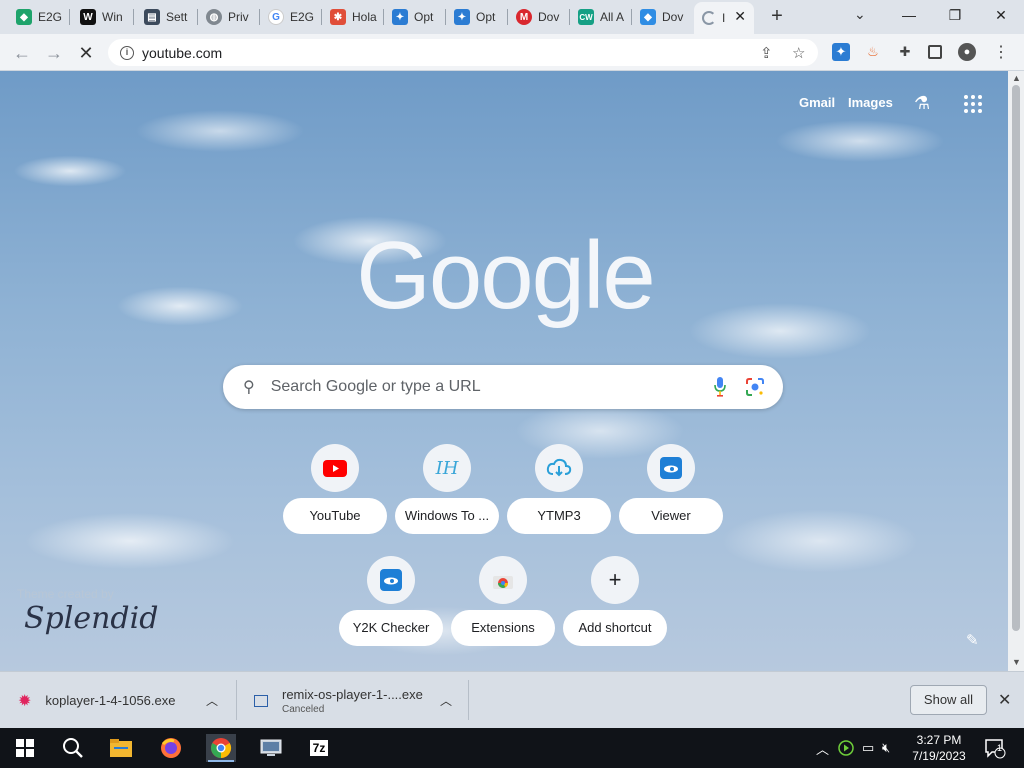  I want to click on google-g-icon: G, so click(276, 17).